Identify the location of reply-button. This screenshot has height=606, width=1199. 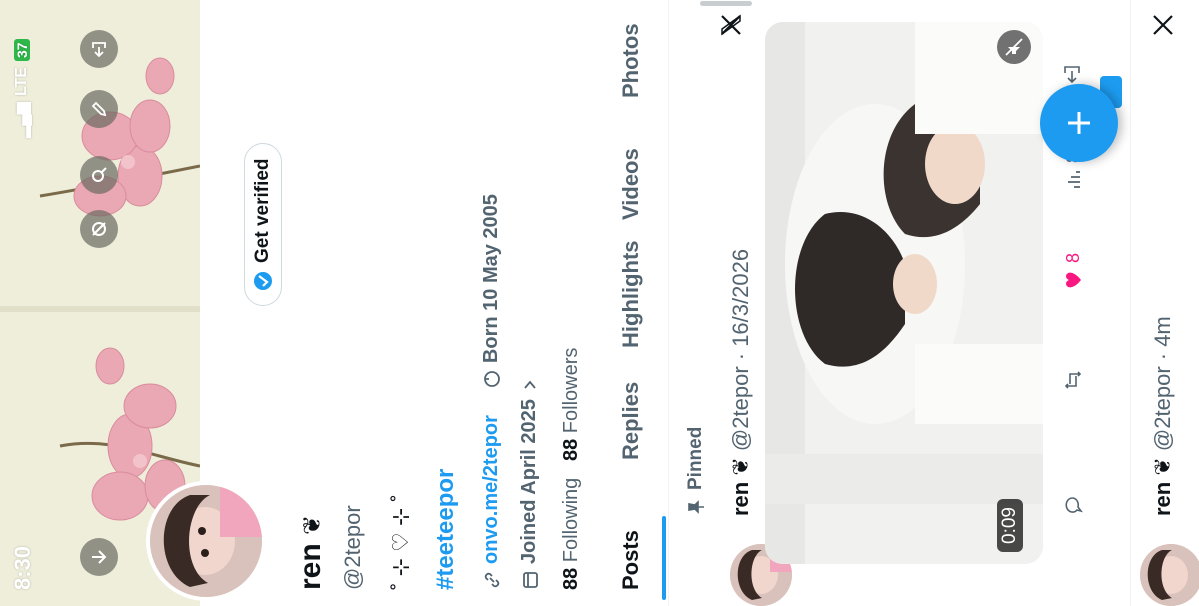
(1073, 505).